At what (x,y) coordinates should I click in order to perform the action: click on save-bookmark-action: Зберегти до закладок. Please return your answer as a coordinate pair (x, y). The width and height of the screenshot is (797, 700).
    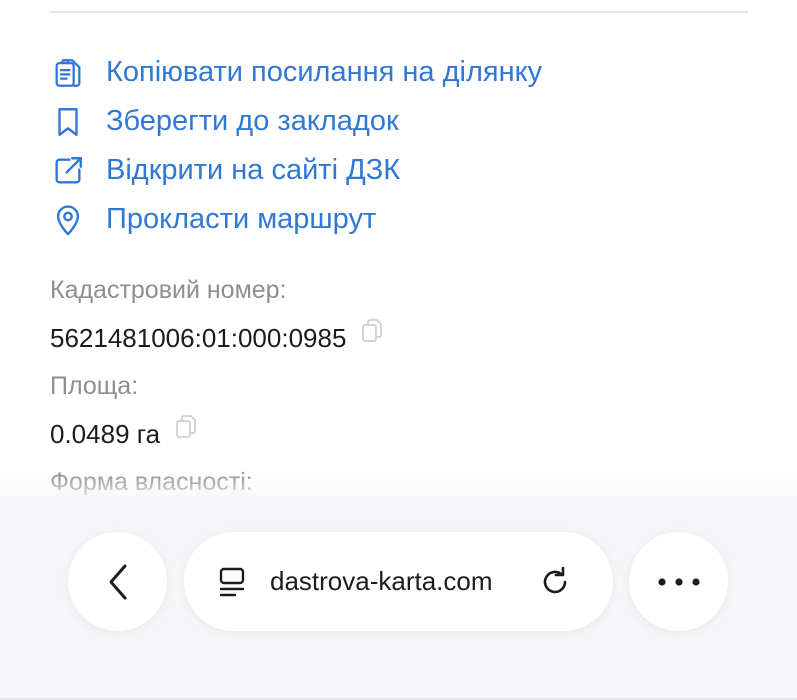
    Looking at the image, I should click on (296, 121).